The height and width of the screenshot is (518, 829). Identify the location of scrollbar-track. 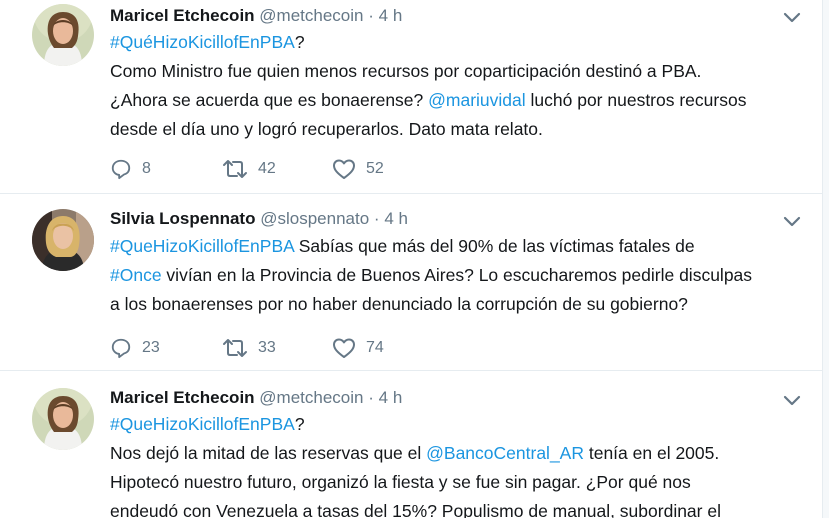
(825, 259).